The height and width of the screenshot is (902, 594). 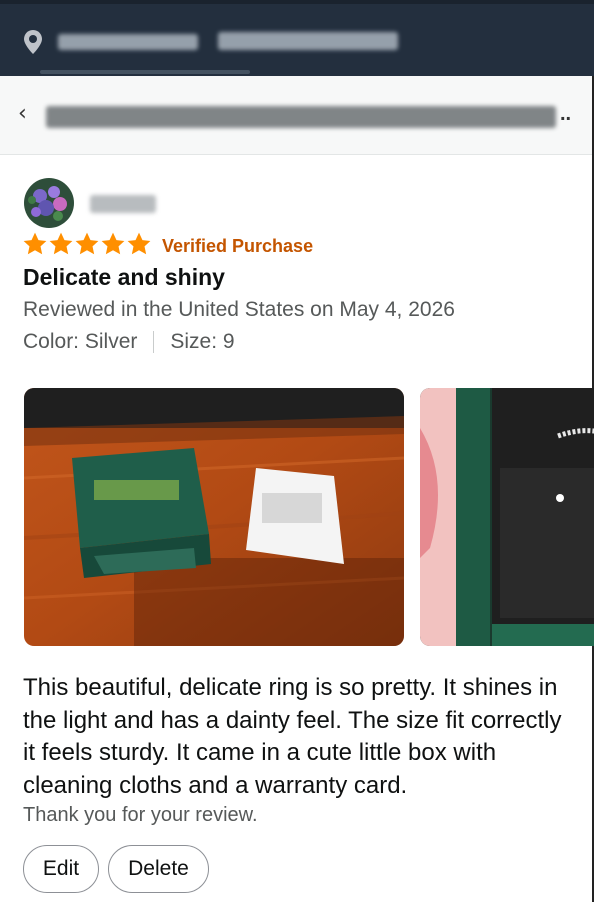 I want to click on variant-size: Size: 9, so click(x=202, y=341).